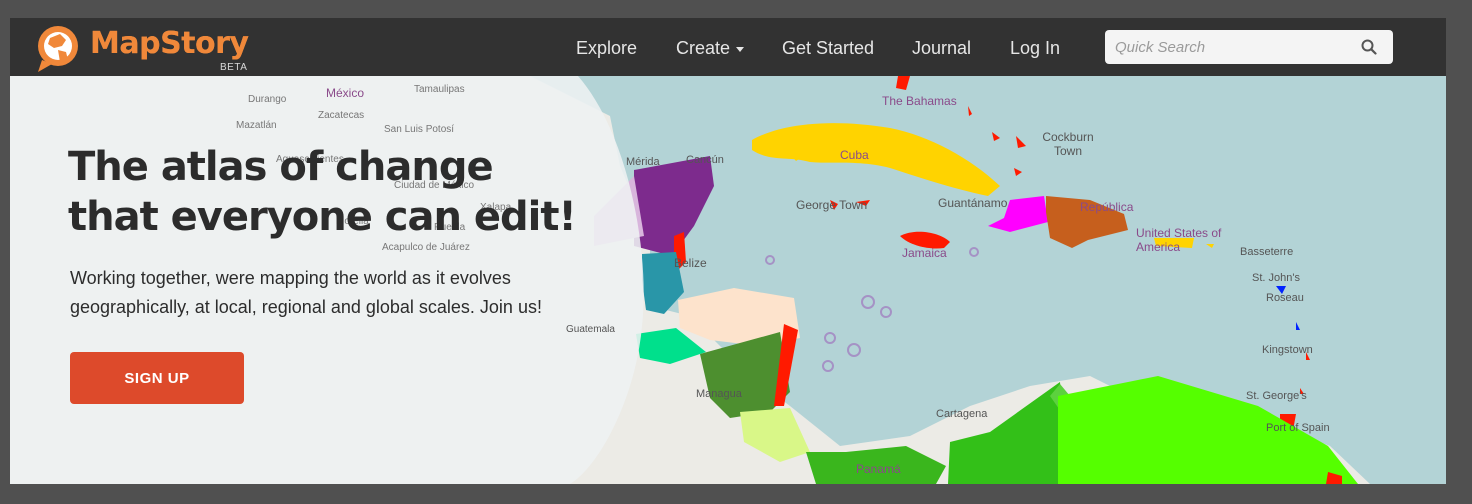  What do you see at coordinates (1285, 298) in the screenshot?
I see `map-label-roseau: Roseau` at bounding box center [1285, 298].